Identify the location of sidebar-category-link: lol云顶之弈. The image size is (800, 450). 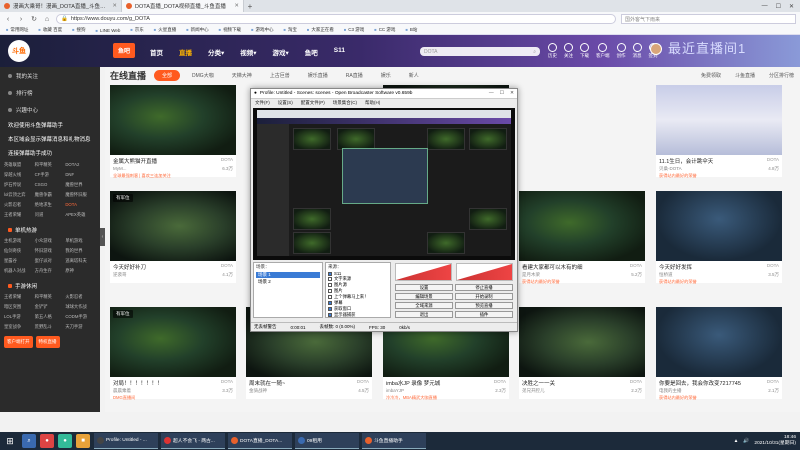
(19, 195).